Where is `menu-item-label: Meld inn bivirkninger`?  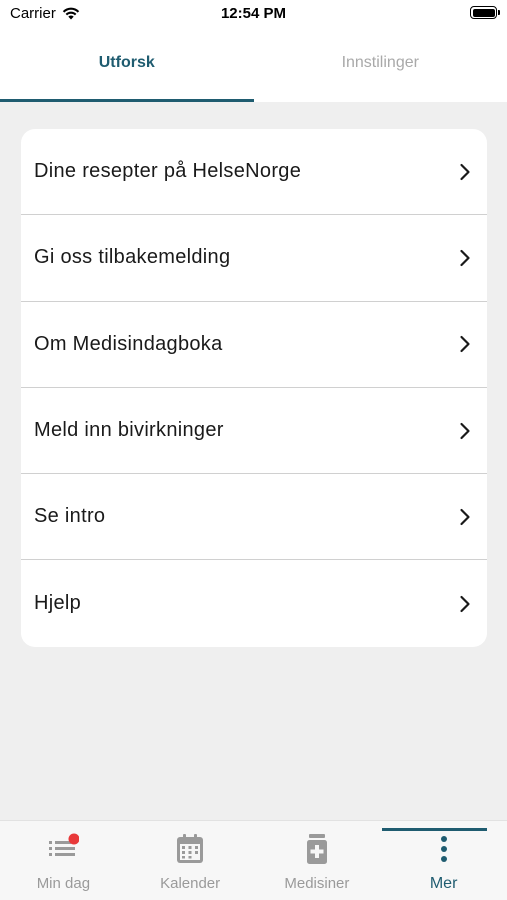
menu-item-label: Meld inn bivirkninger is located at coordinates (129, 430).